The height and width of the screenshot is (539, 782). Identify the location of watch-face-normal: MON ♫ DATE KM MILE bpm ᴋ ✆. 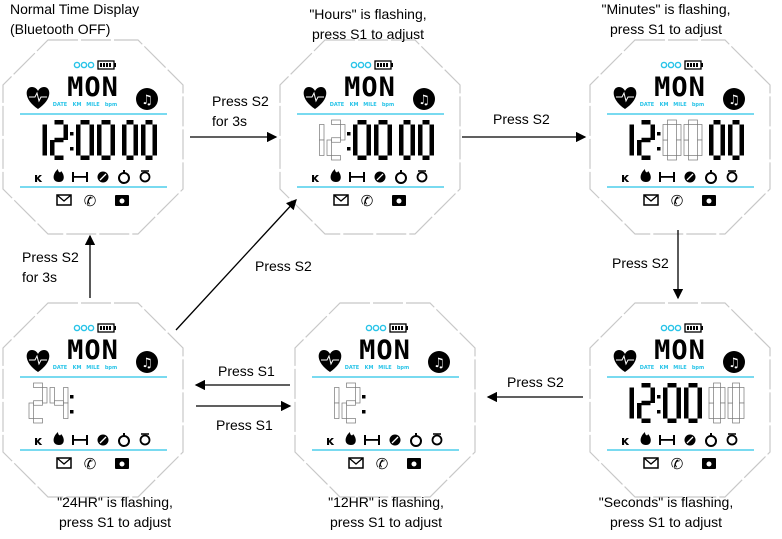
(93, 137).